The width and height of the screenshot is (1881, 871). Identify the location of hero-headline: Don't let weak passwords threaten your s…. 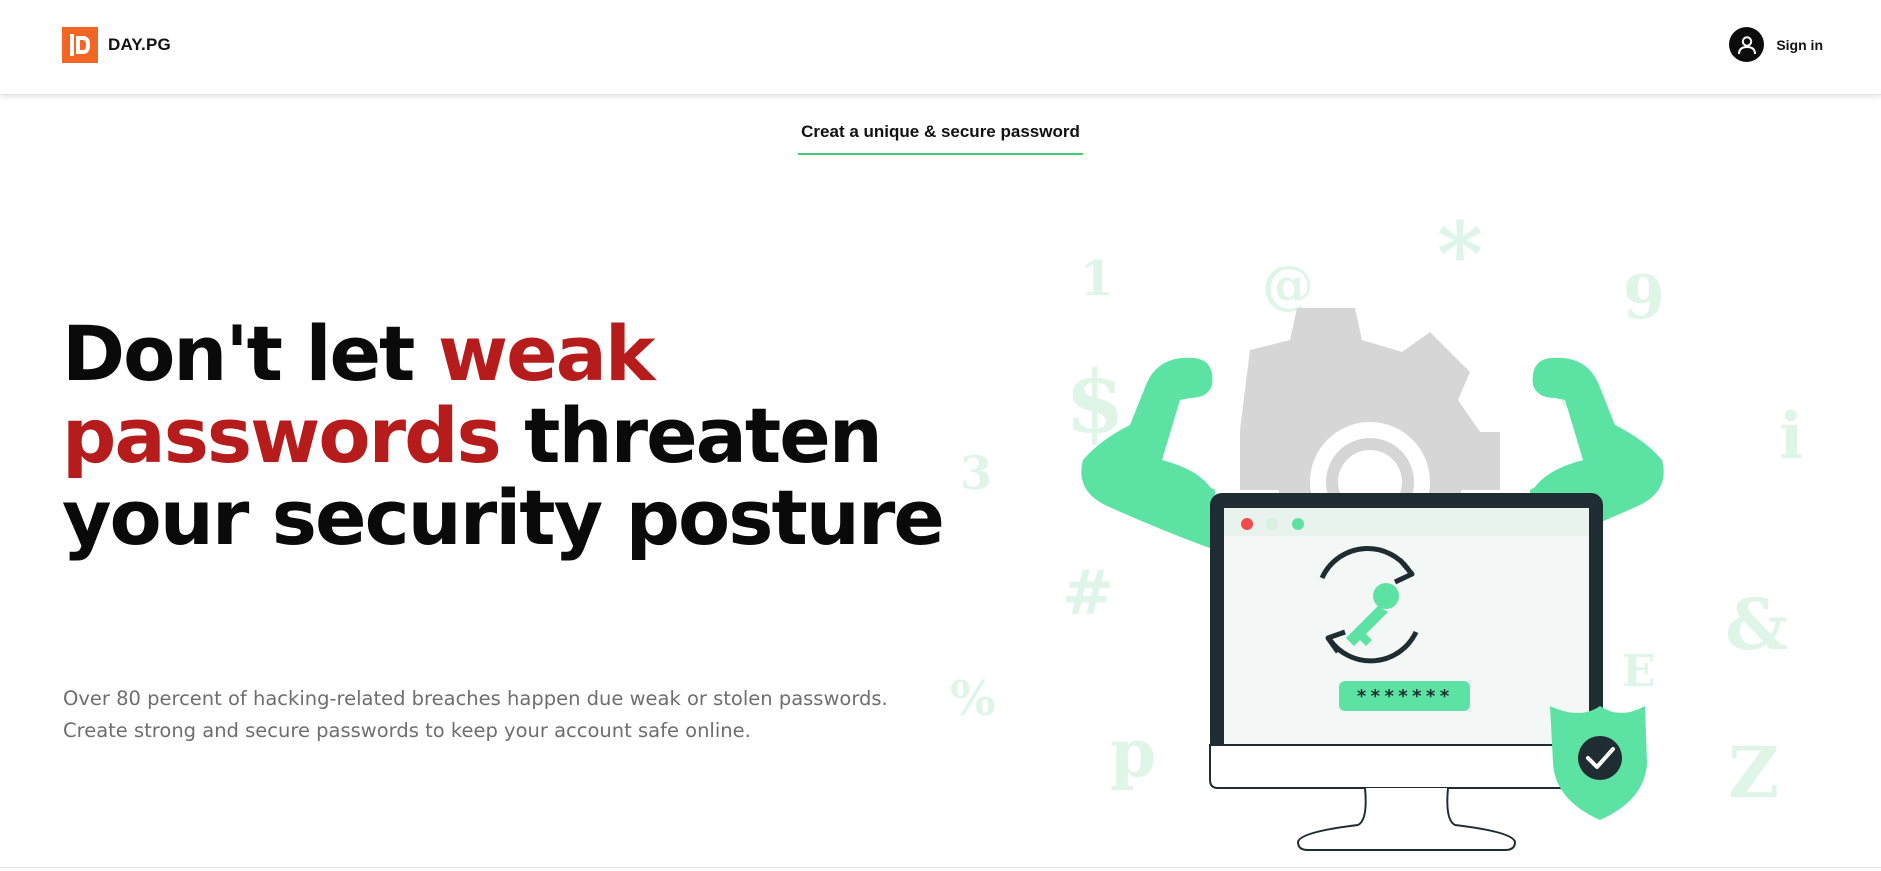
(512, 436).